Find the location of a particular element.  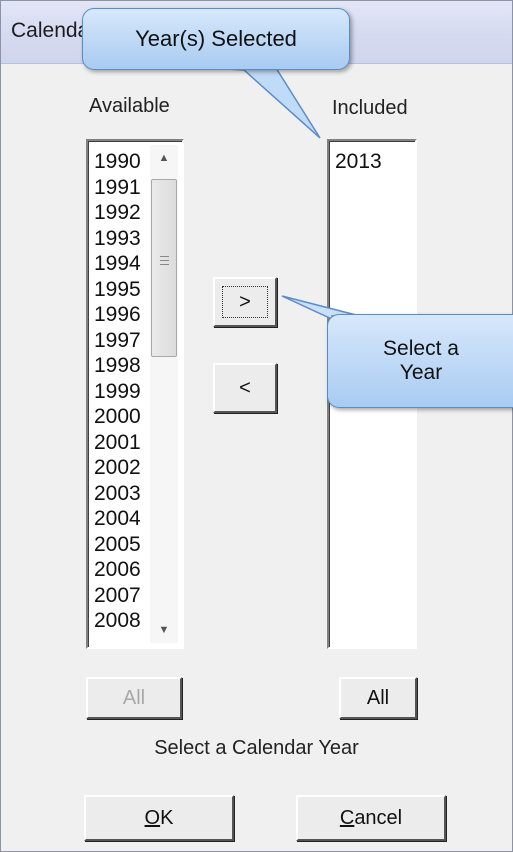

callout-pointers is located at coordinates (285, 194).